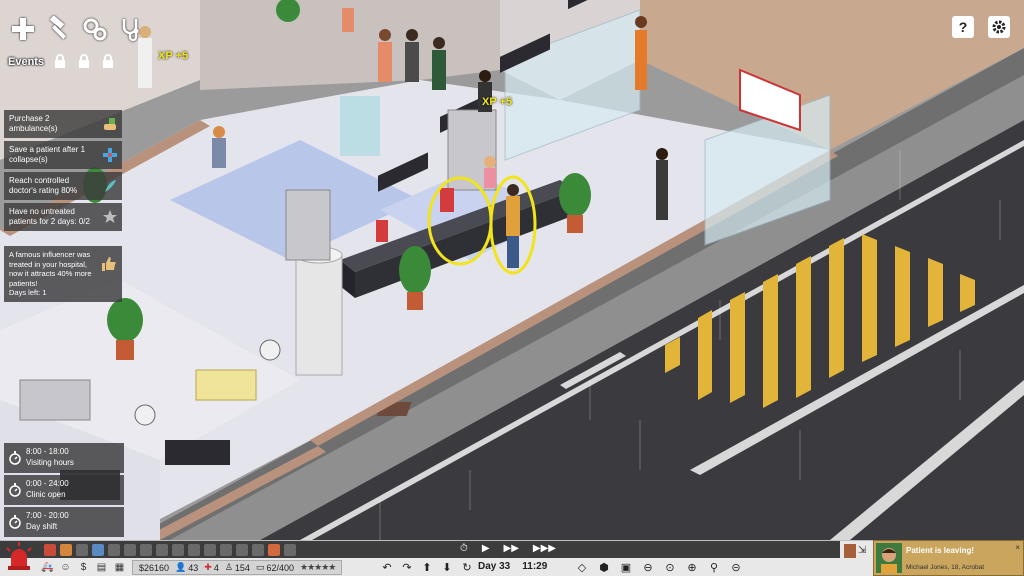 This screenshot has width=1024, height=576. What do you see at coordinates (77, 29) in the screenshot?
I see `main-toolbar` at bounding box center [77, 29].